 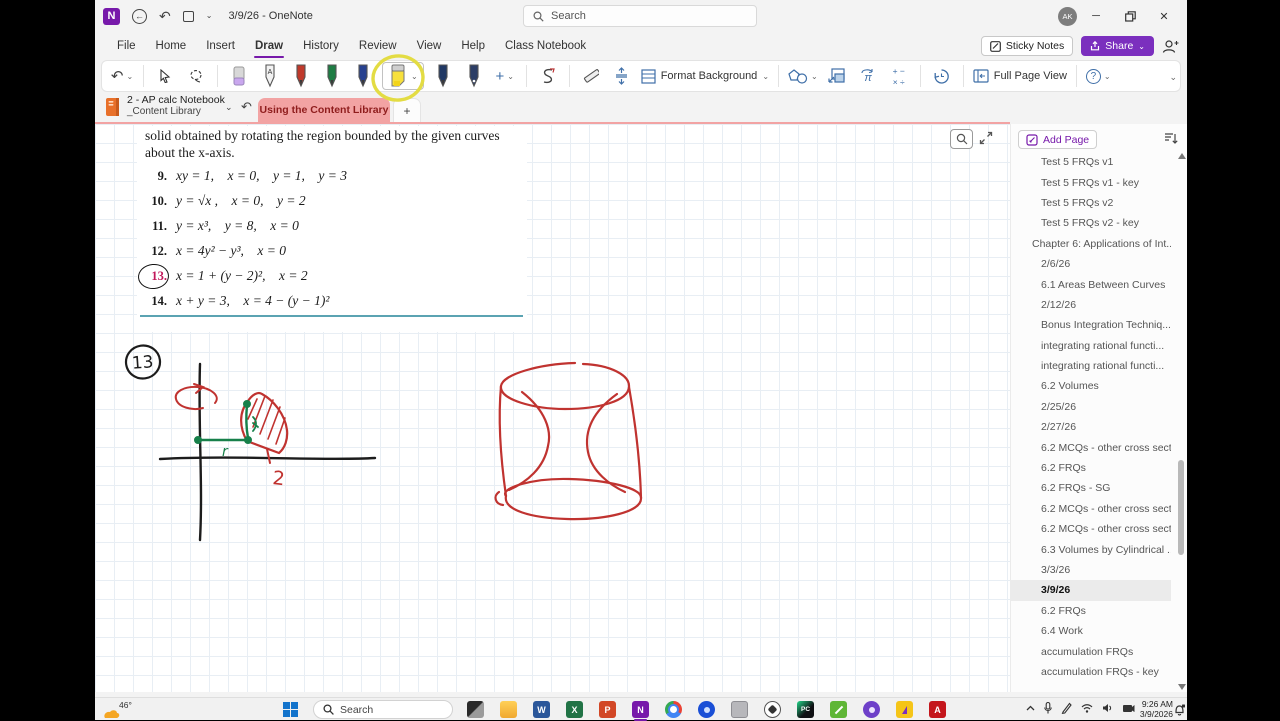 What do you see at coordinates (1091, 427) in the screenshot?
I see `page-list-item: 2/27/26` at bounding box center [1091, 427].